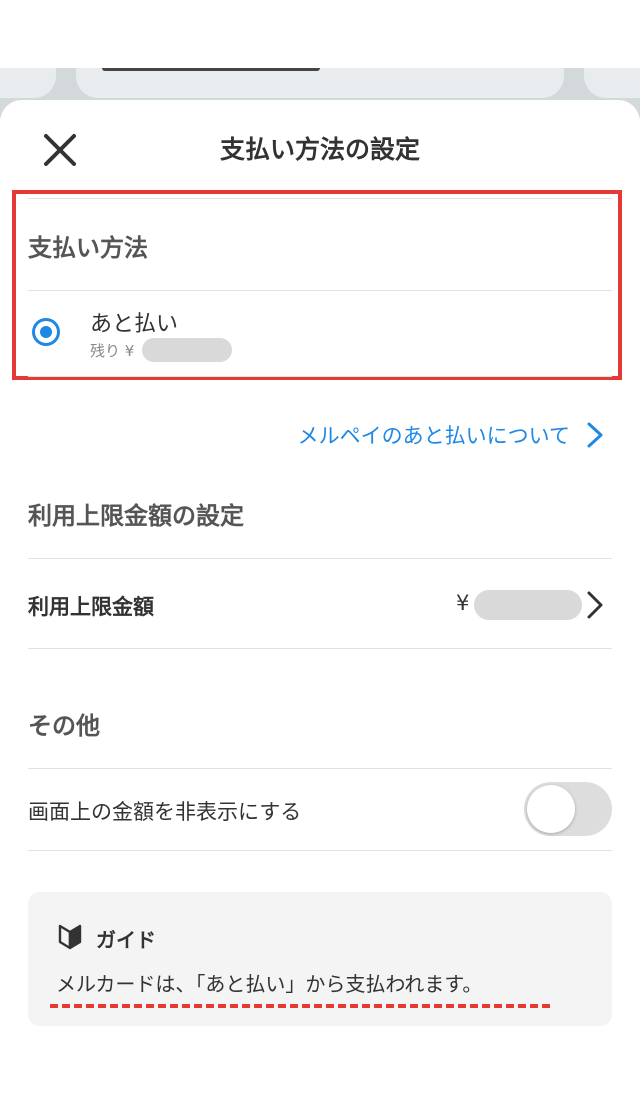 The image size is (640, 1104). Describe the element at coordinates (528, 605) in the screenshot. I see `masked-limit-amount` at that location.